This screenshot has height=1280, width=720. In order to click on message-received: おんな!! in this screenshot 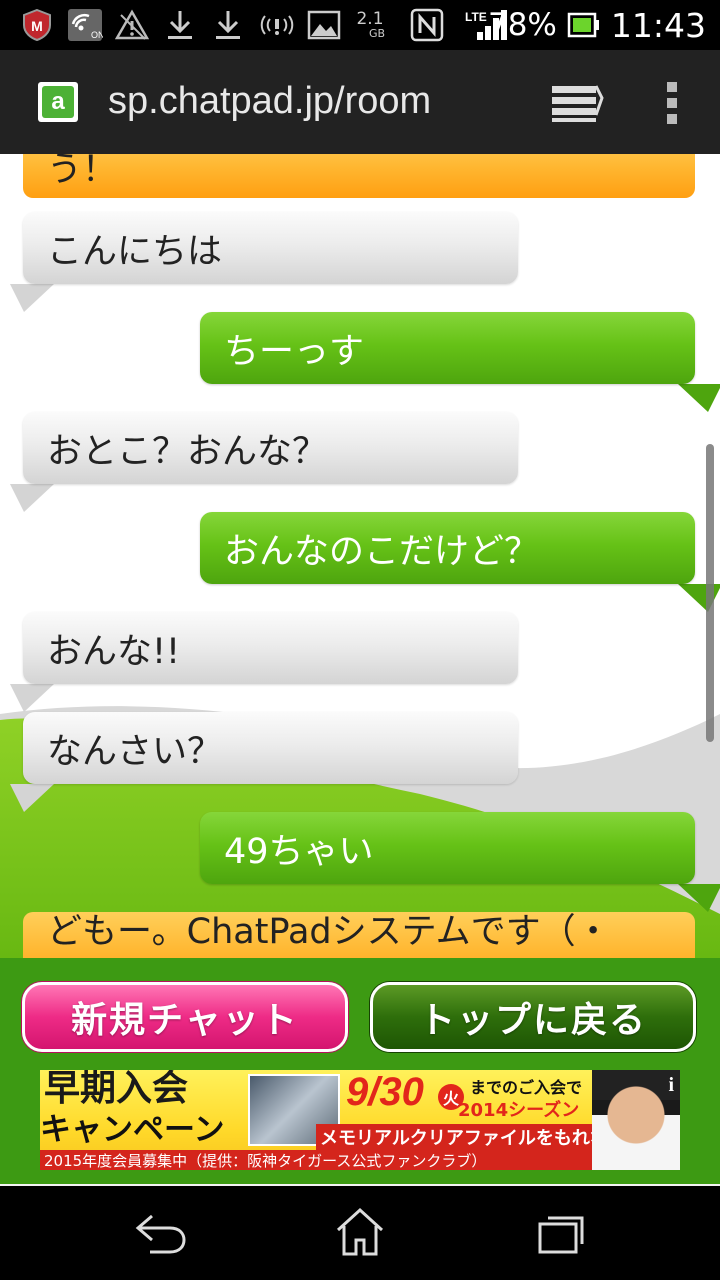, I will do `click(270, 648)`.